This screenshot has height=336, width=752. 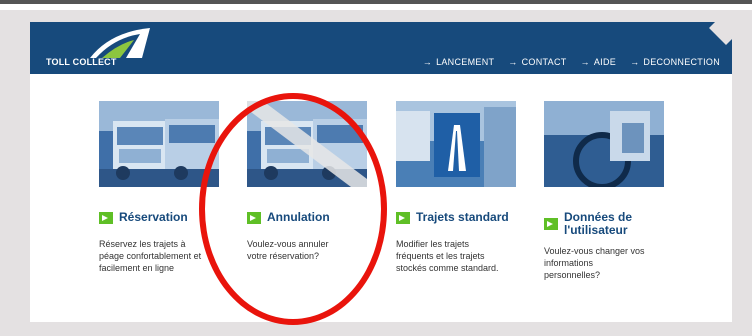 I want to click on desc-line: informations, so click(x=569, y=263).